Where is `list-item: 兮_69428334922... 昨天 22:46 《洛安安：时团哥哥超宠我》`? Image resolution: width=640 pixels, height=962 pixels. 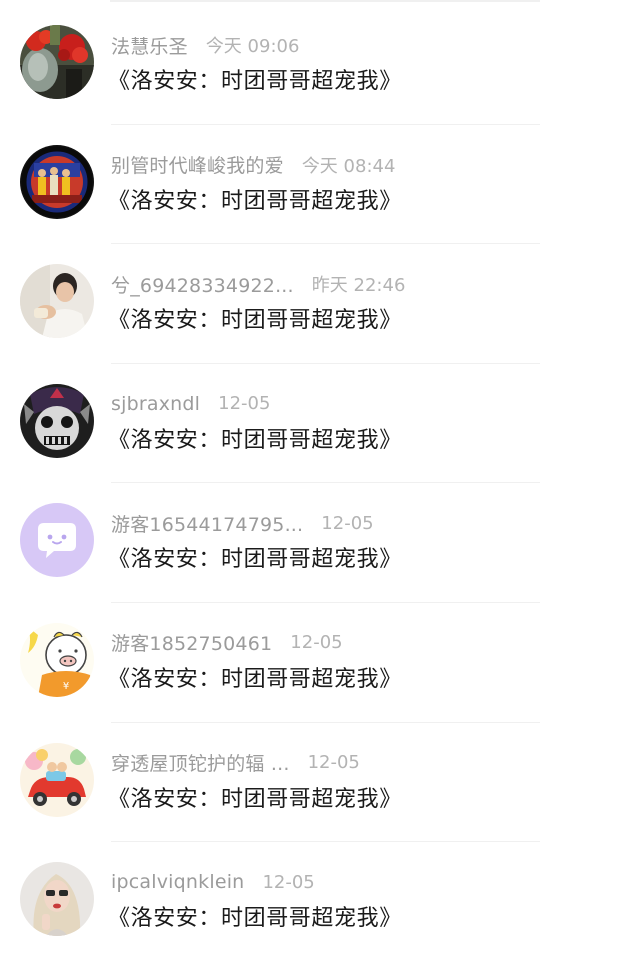
list-item: 兮_69428334922... 昨天 22:46 《洛安安：时团哥哥超宠我》 is located at coordinates (320, 304).